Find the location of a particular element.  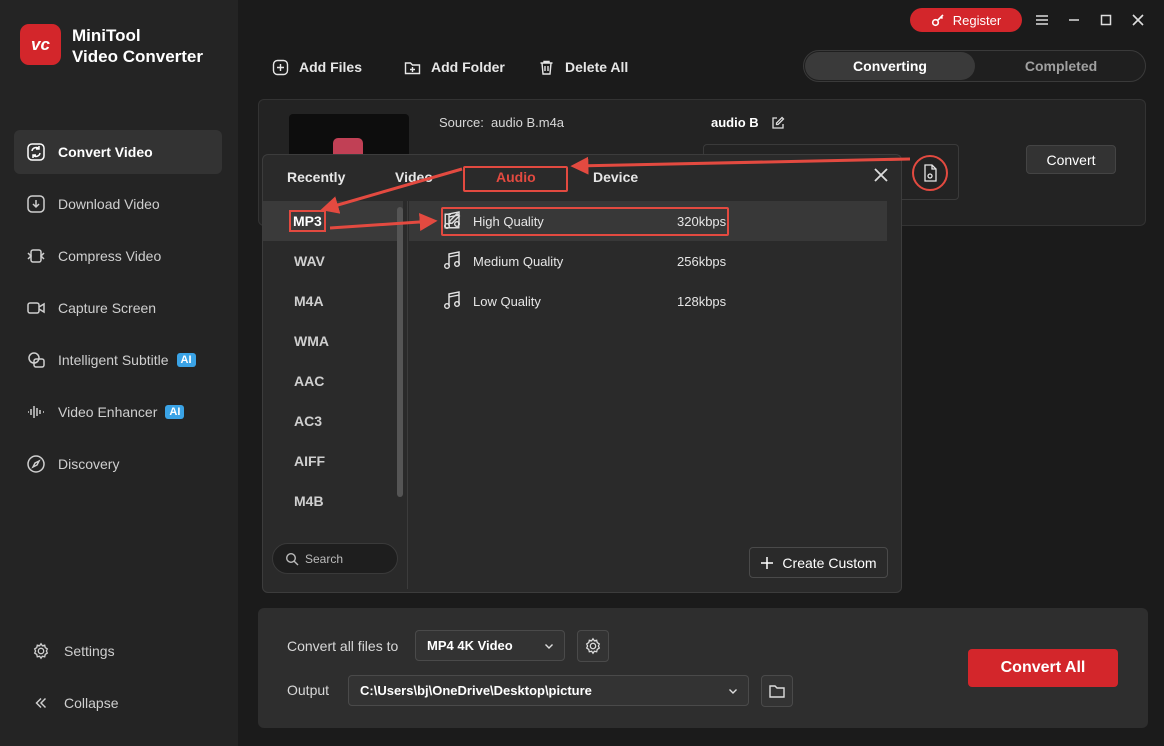

format-item-m4b: M4B is located at coordinates (333, 501).